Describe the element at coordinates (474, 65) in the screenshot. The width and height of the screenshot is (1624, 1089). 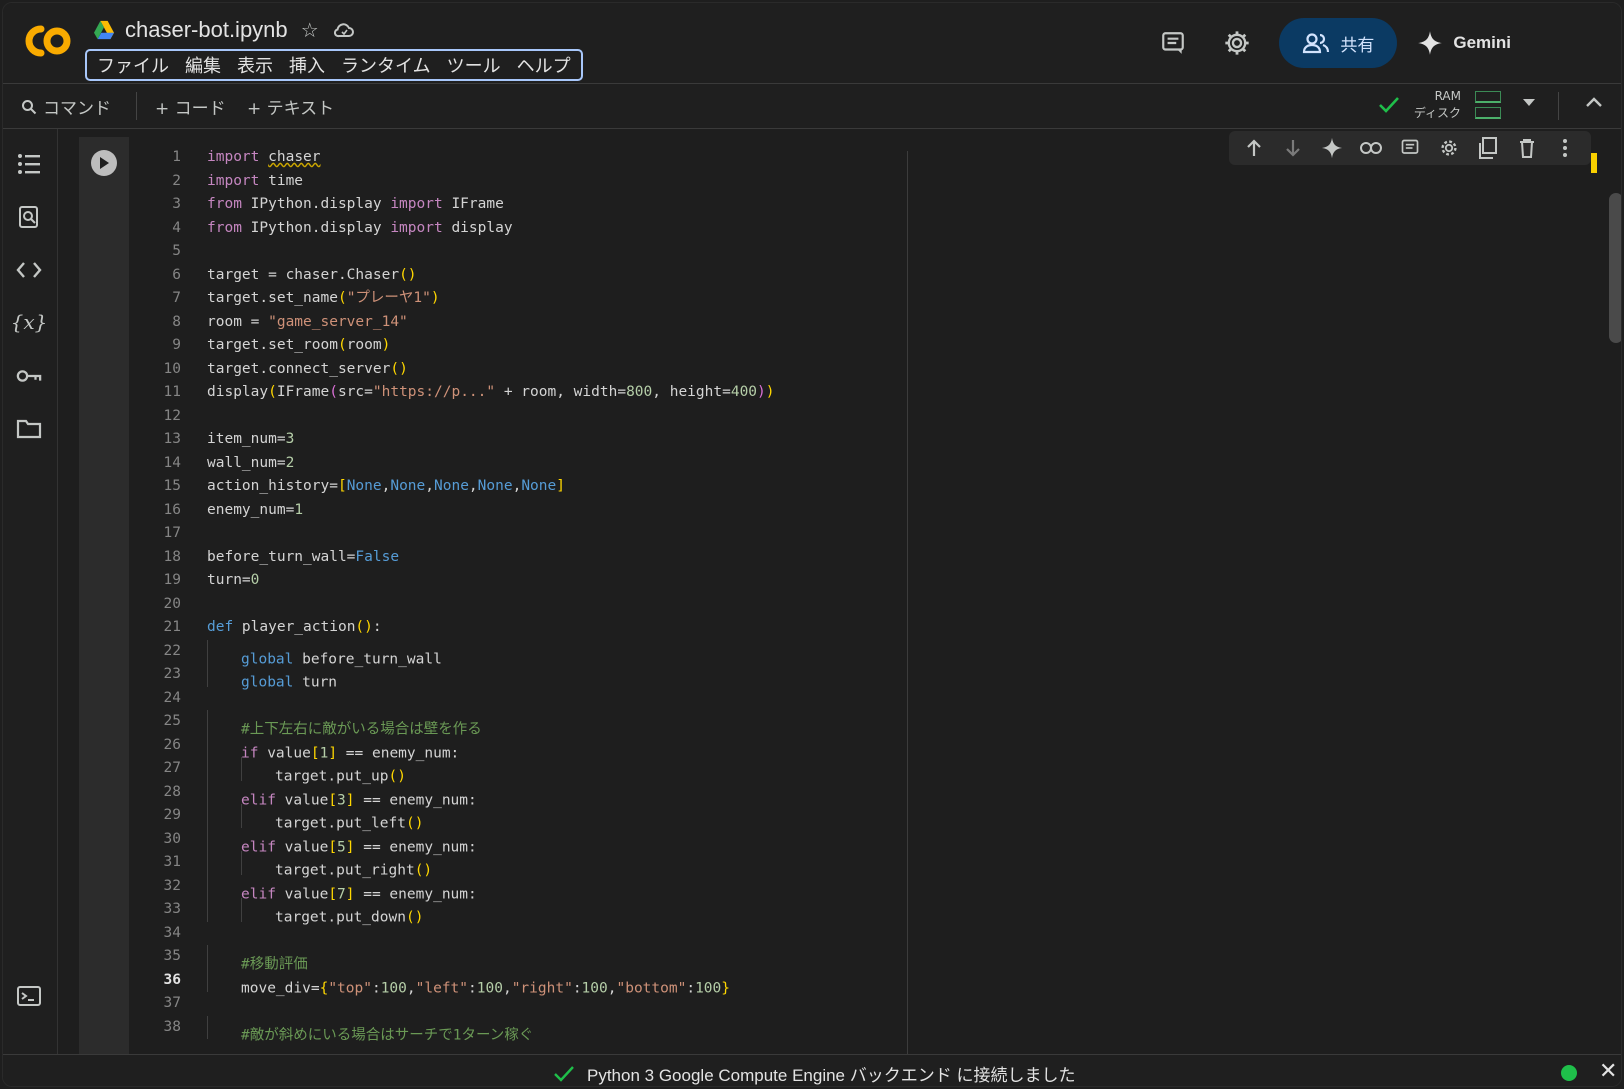
I see `menu-tools: ツール` at that location.